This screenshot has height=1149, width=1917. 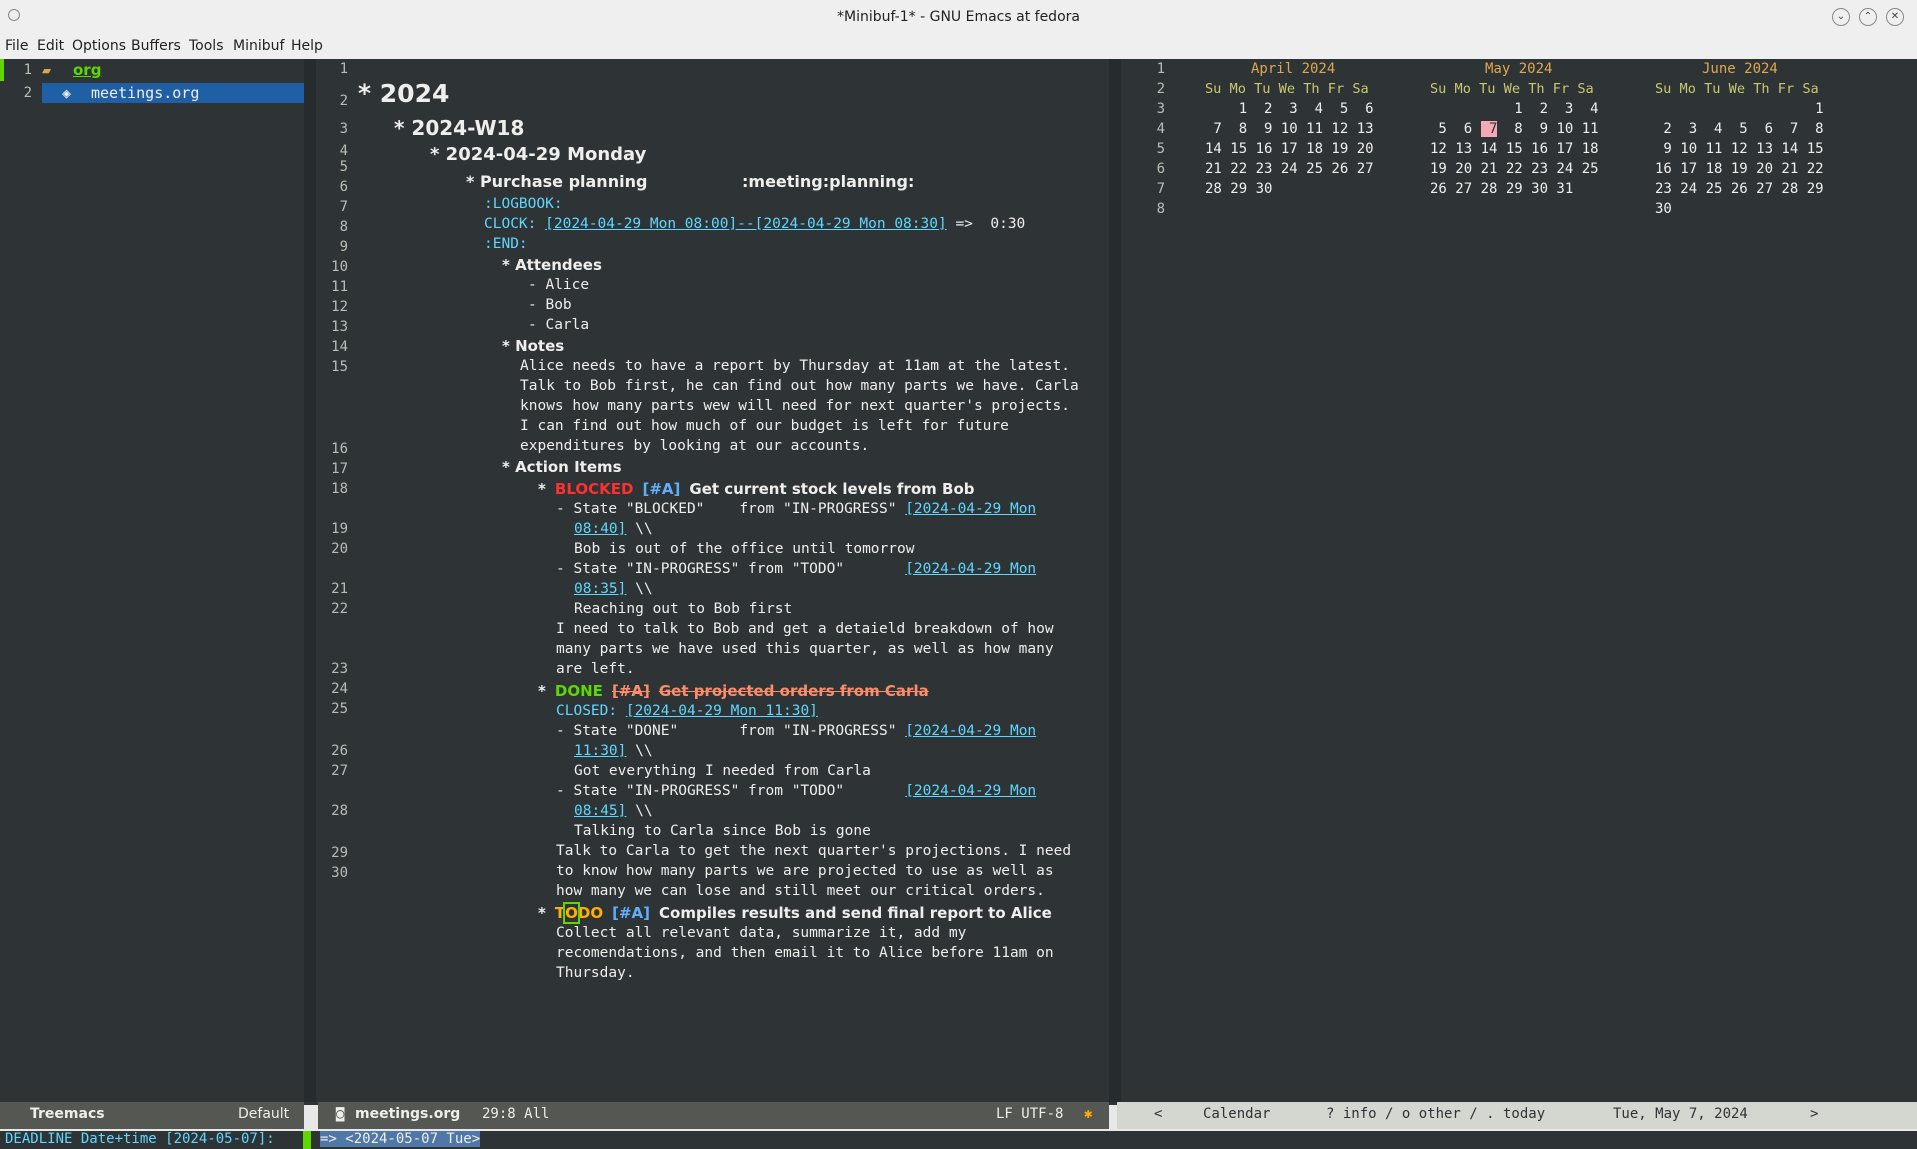 I want to click on modeline-calendar-name: Calendar, so click(x=1237, y=1114).